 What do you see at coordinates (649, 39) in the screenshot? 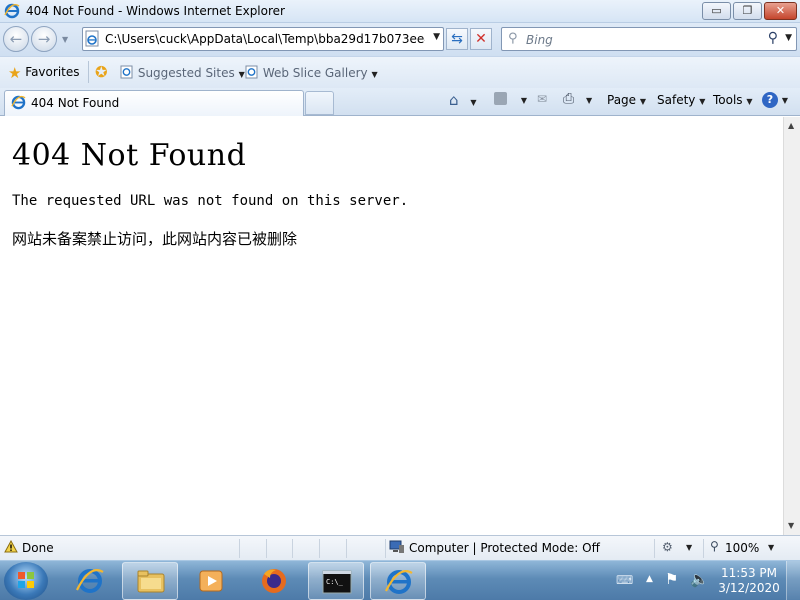
I see `search-box: ⚲ Bing ⚲ ▼` at bounding box center [649, 39].